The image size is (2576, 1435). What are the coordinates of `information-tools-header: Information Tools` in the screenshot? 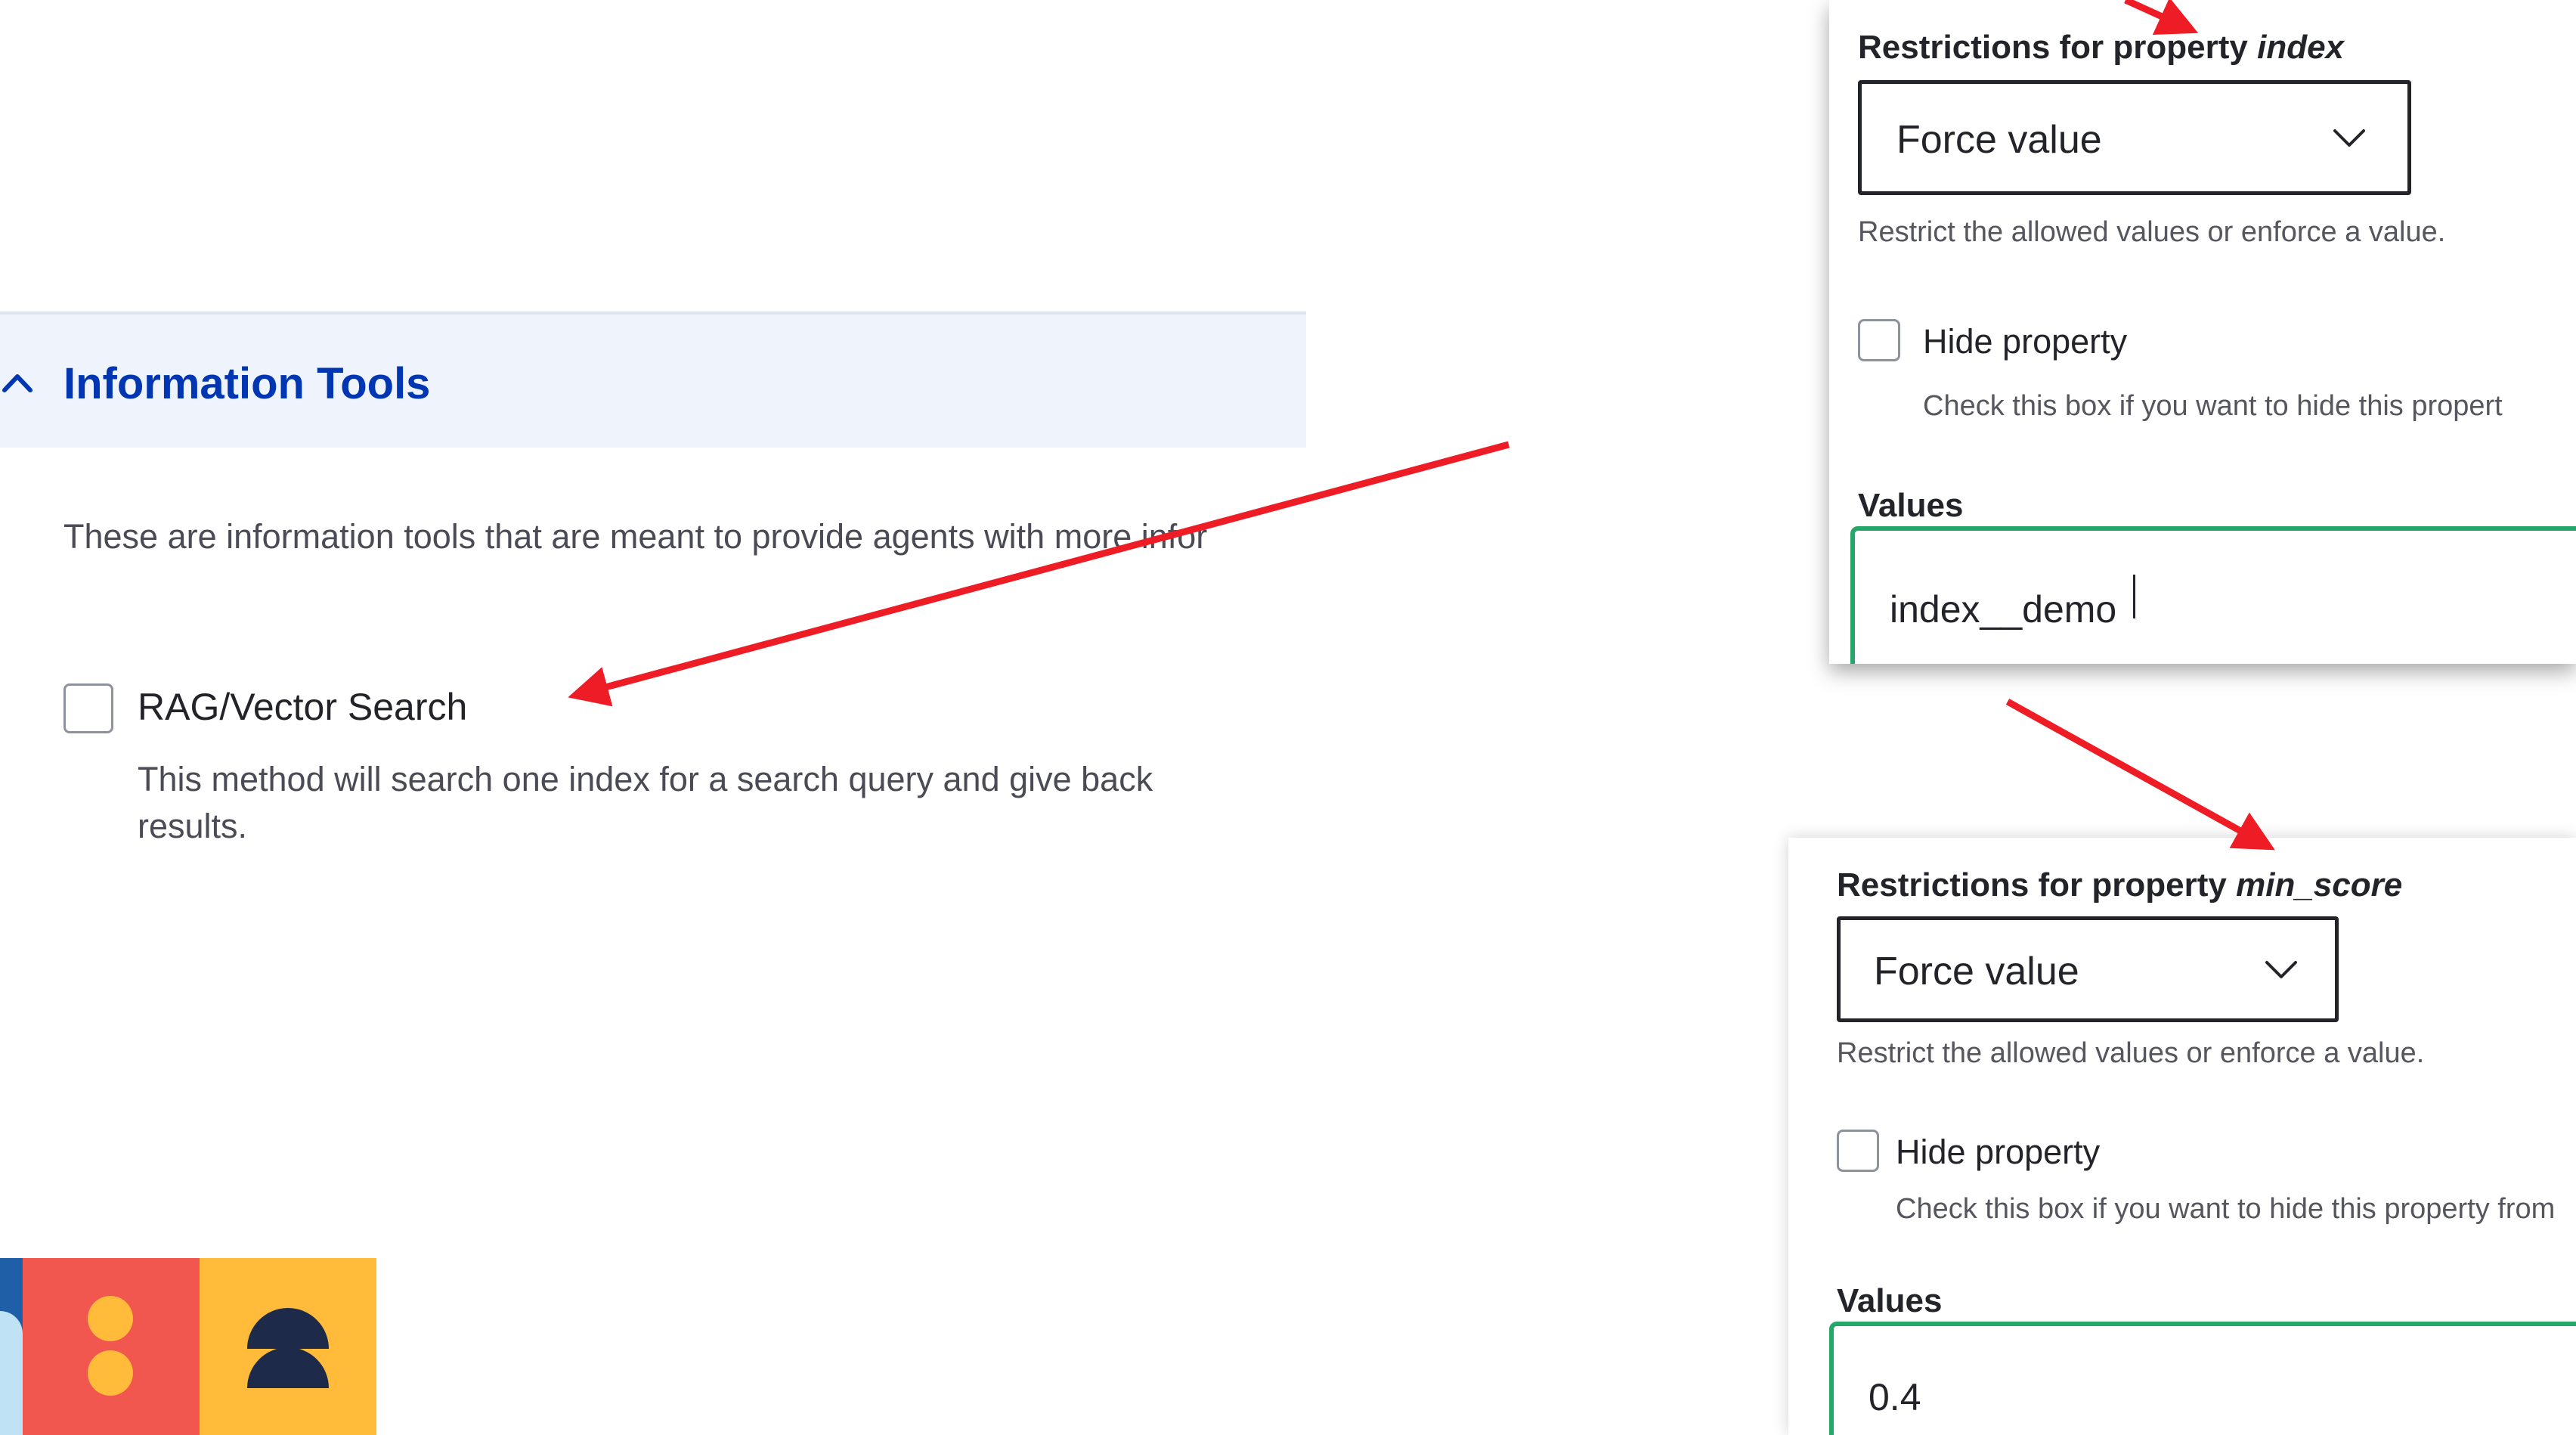 It's located at (653, 379).